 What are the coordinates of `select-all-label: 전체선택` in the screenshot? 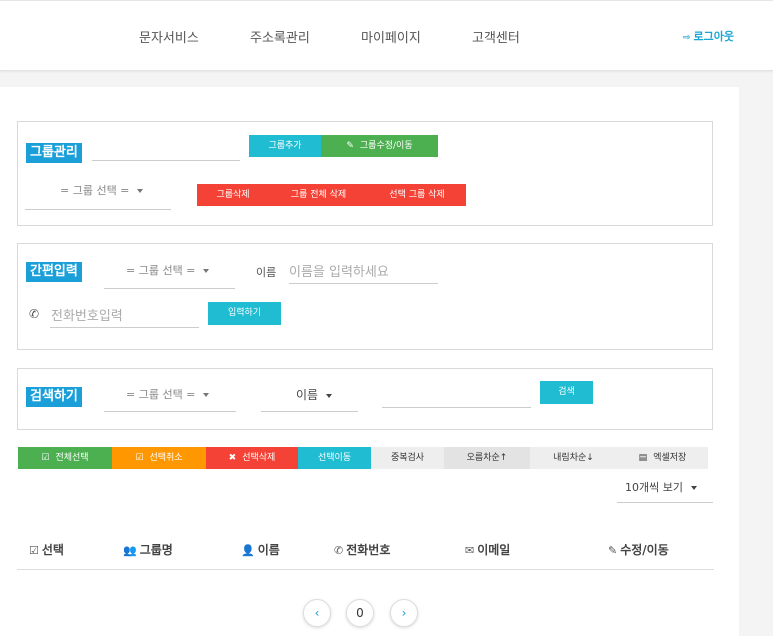 It's located at (72, 458).